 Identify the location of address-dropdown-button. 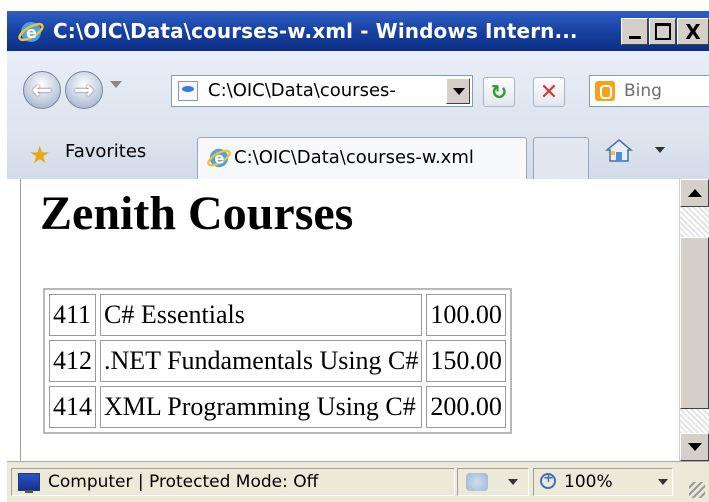
(458, 91).